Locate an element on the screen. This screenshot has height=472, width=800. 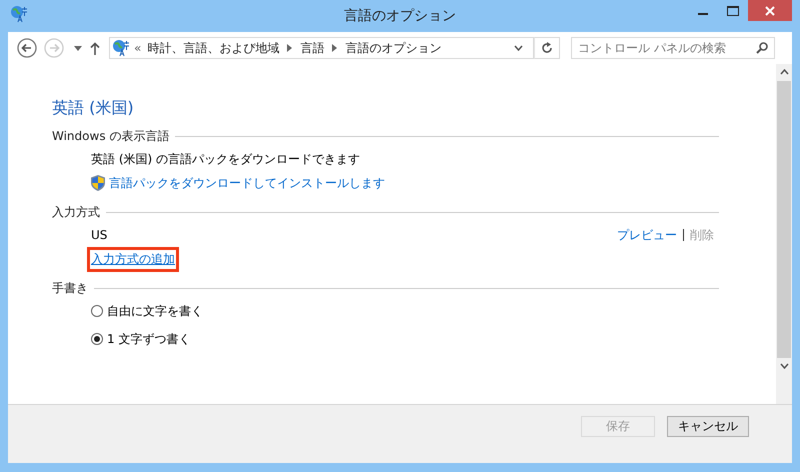
scroll-up-icon is located at coordinates (784, 72).